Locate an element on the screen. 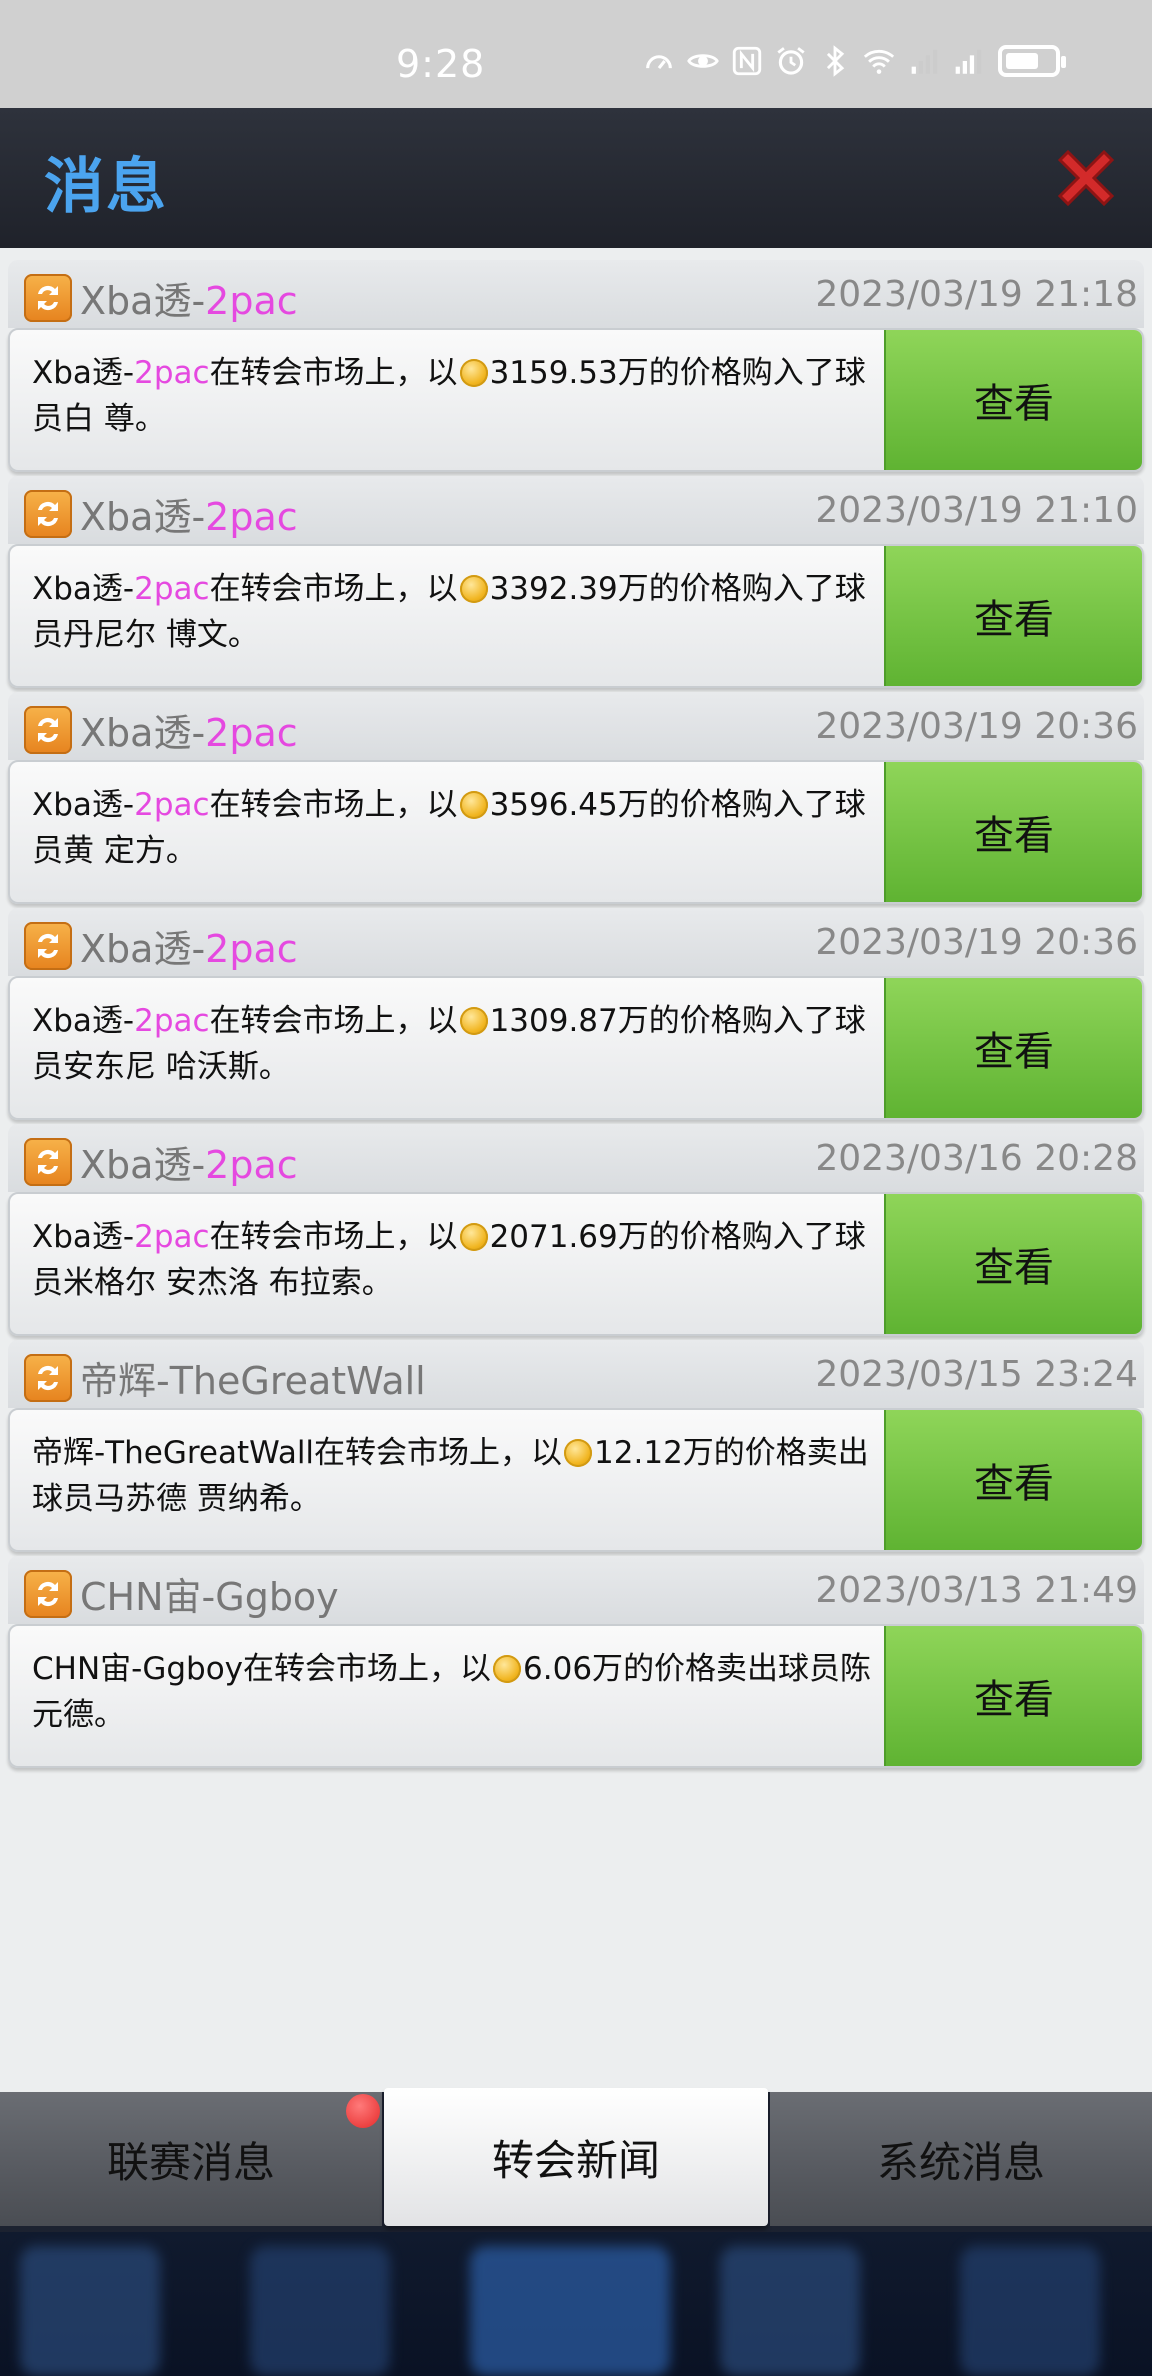  tab-system-messages: 系统消息 is located at coordinates (961, 2159).